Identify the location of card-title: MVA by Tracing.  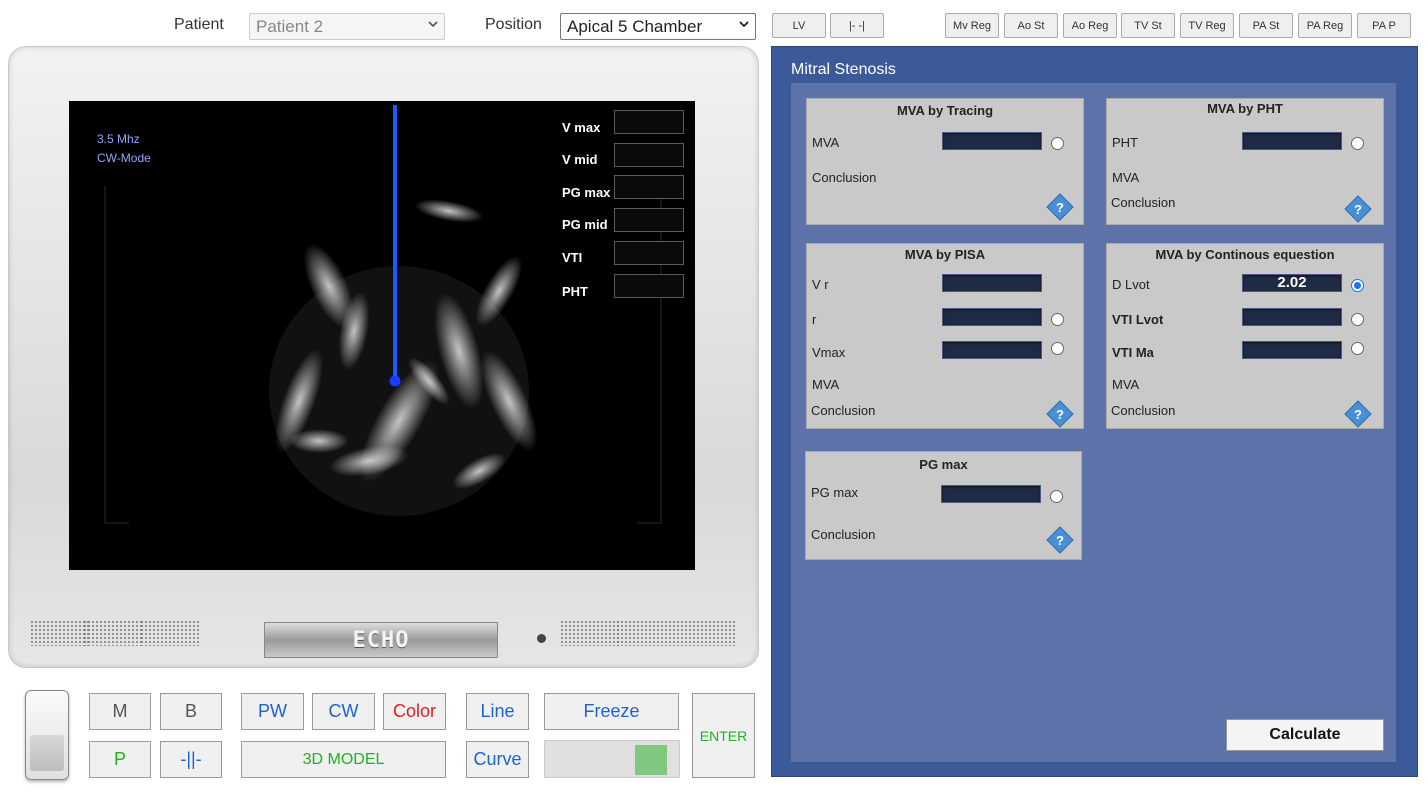
(945, 110).